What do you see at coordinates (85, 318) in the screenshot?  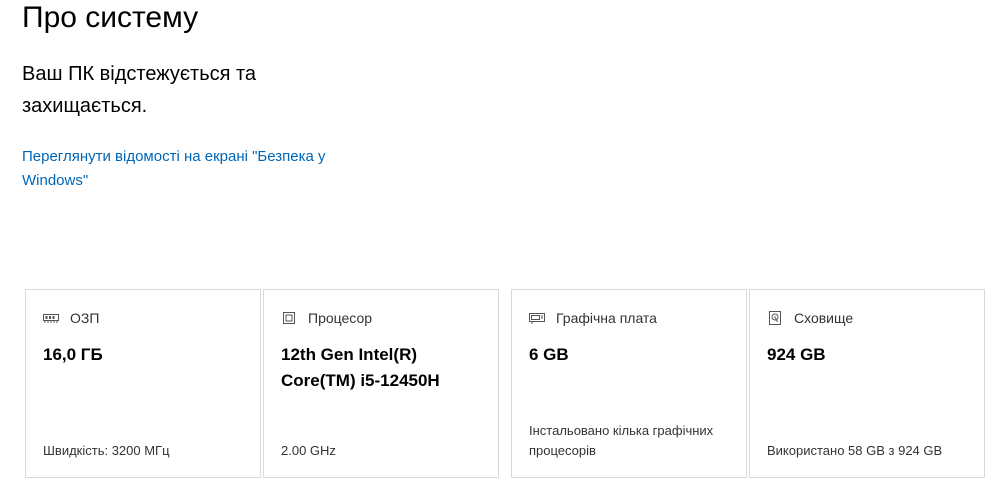 I see `ram-card-label: ОЗП` at bounding box center [85, 318].